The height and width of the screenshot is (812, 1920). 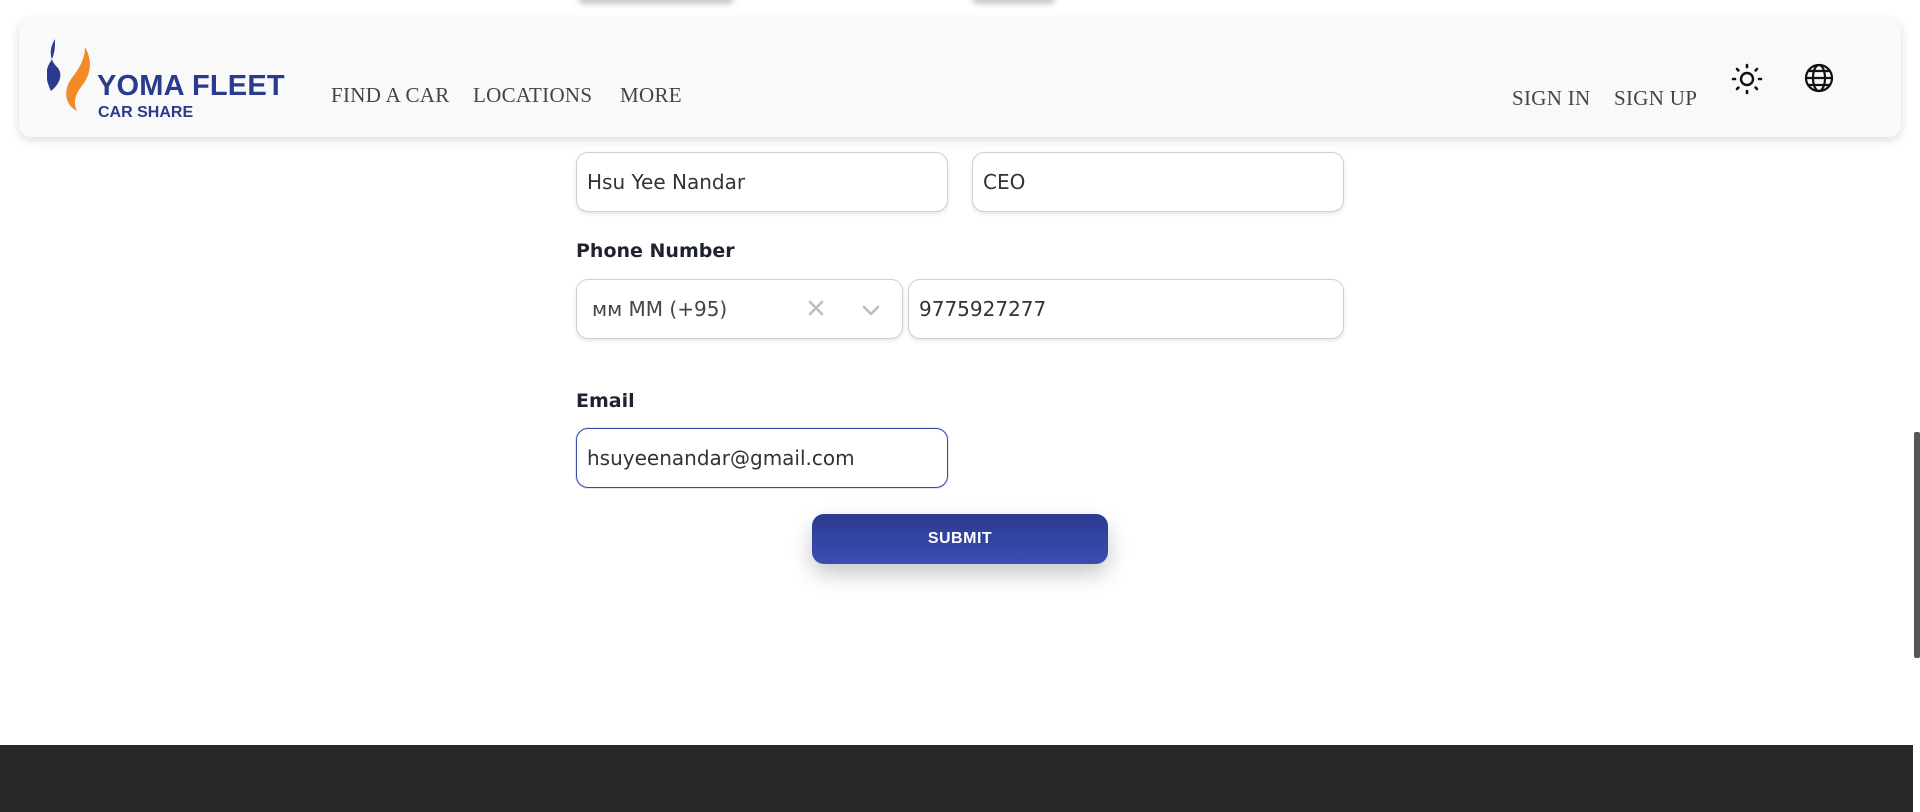 I want to click on country-code-value: мм MM (+95), so click(x=660, y=309).